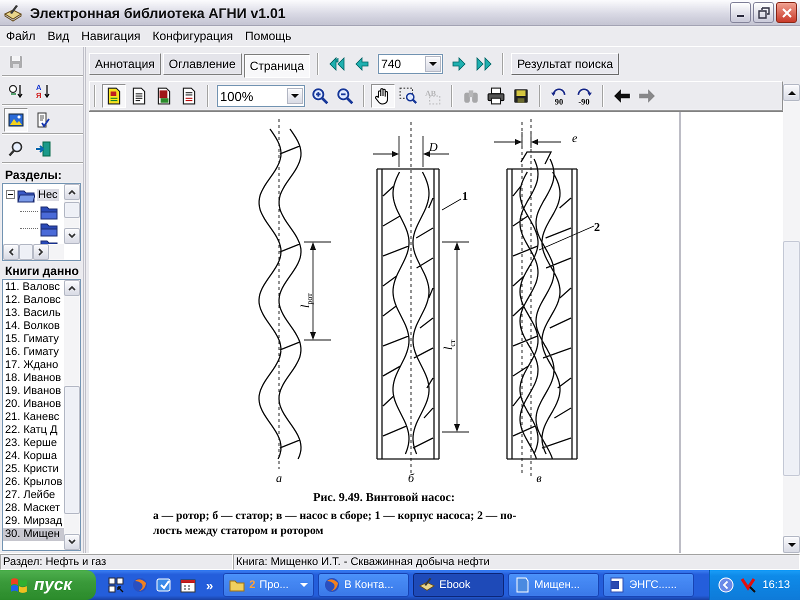  What do you see at coordinates (116, 585) in the screenshot?
I see `window-switch-icon` at bounding box center [116, 585].